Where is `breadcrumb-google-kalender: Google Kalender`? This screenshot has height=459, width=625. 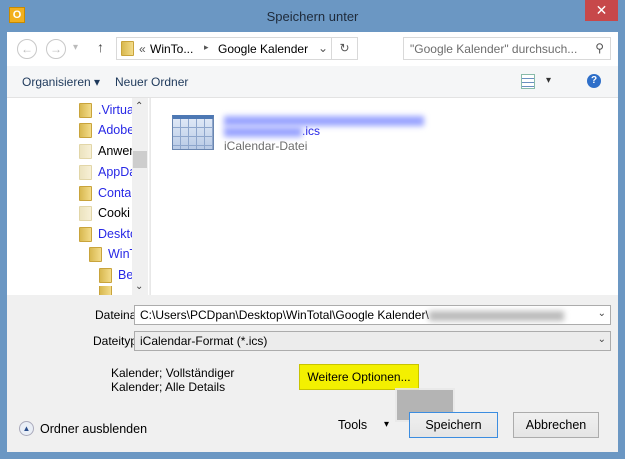
breadcrumb-google-kalender: Google Kalender is located at coordinates (263, 49).